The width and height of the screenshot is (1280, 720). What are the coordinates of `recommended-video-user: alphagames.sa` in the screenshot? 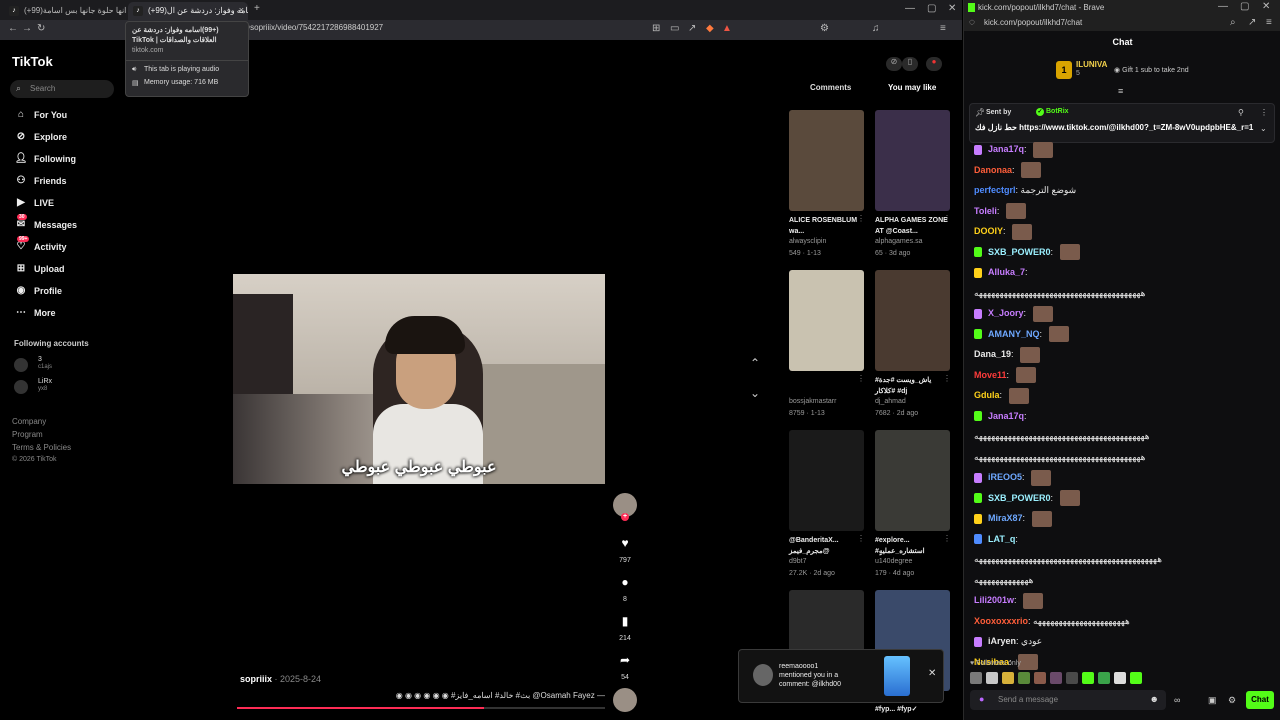 It's located at (912, 241).